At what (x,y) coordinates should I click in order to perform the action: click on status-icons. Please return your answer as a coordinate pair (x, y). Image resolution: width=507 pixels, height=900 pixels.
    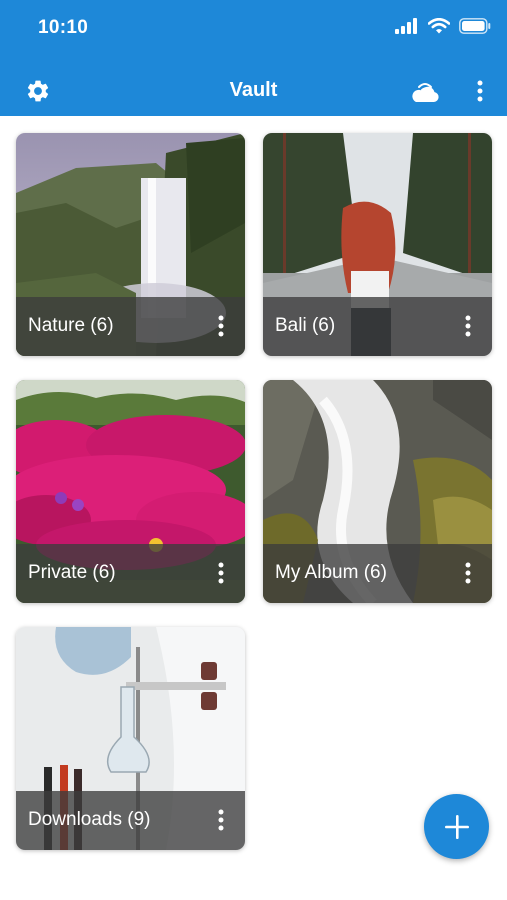
    Looking at the image, I should click on (443, 26).